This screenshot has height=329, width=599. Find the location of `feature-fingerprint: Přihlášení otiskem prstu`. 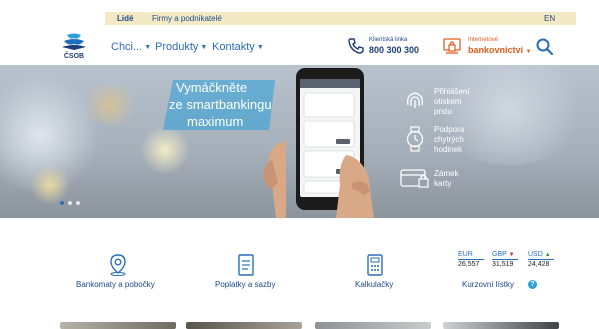

feature-fingerprint: Přihlášení otiskem prstu is located at coordinates (452, 102).